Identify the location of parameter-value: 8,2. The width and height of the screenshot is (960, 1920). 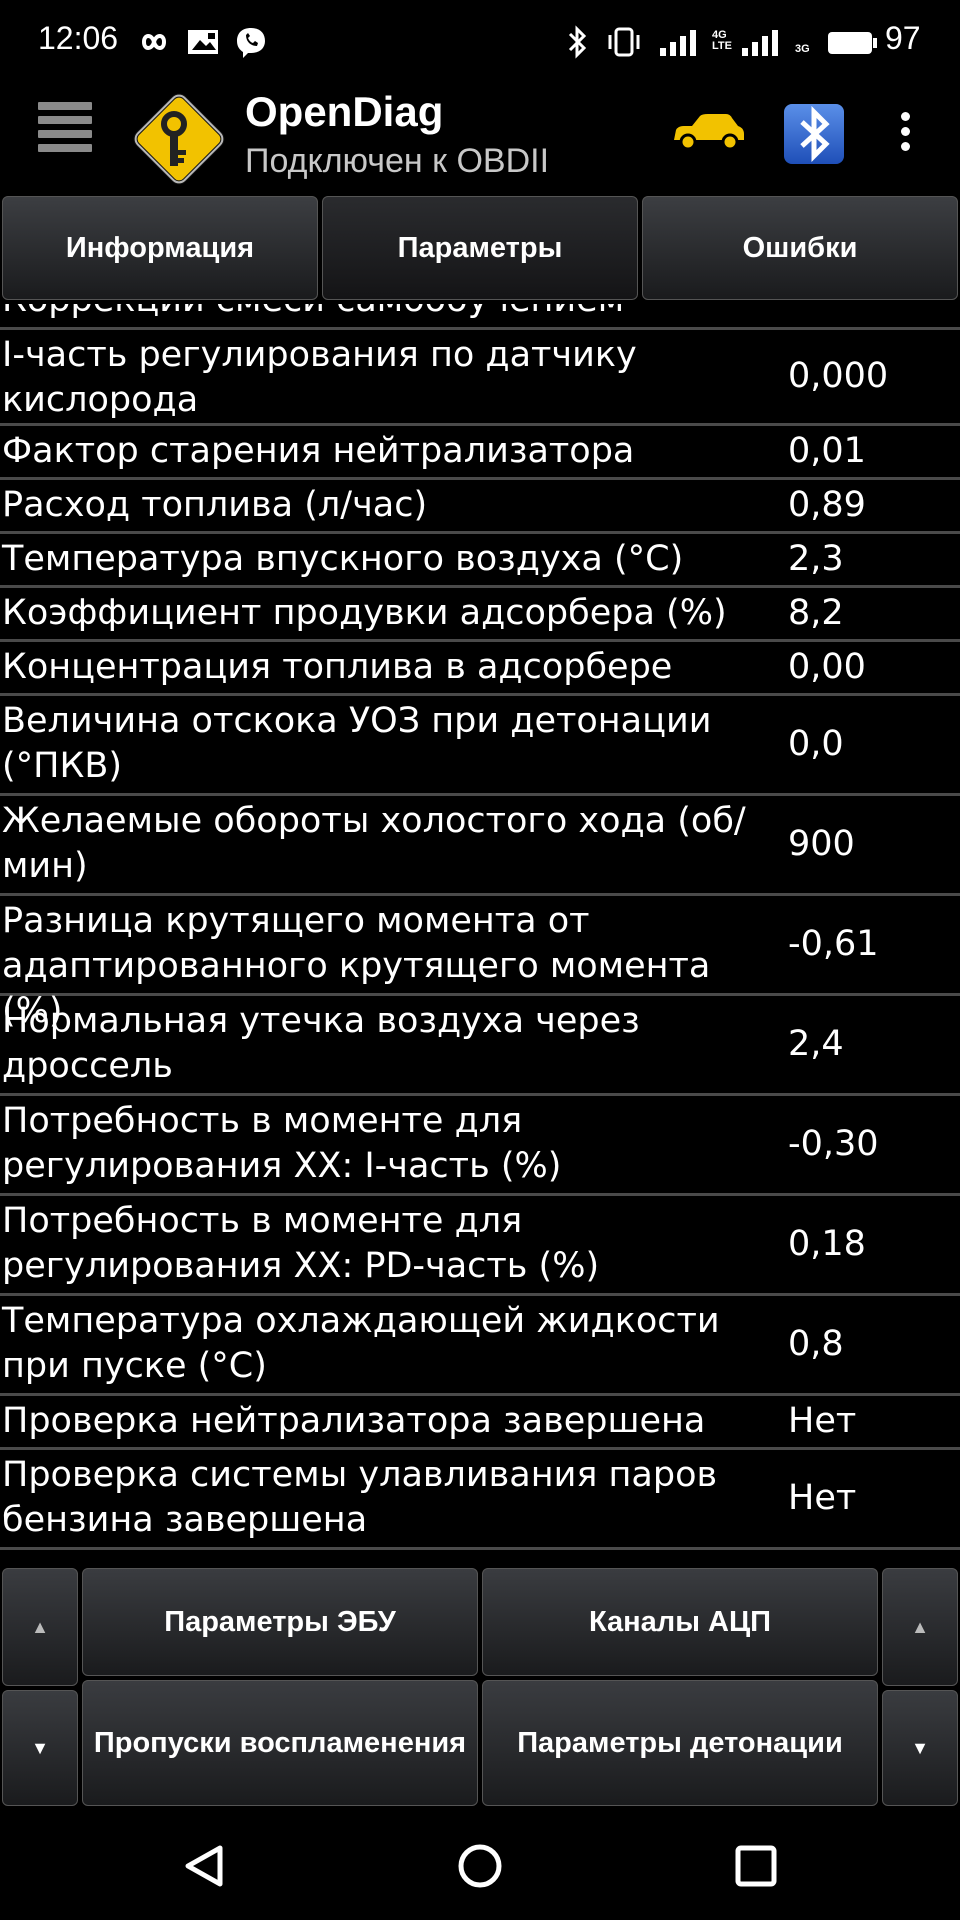
(816, 613).